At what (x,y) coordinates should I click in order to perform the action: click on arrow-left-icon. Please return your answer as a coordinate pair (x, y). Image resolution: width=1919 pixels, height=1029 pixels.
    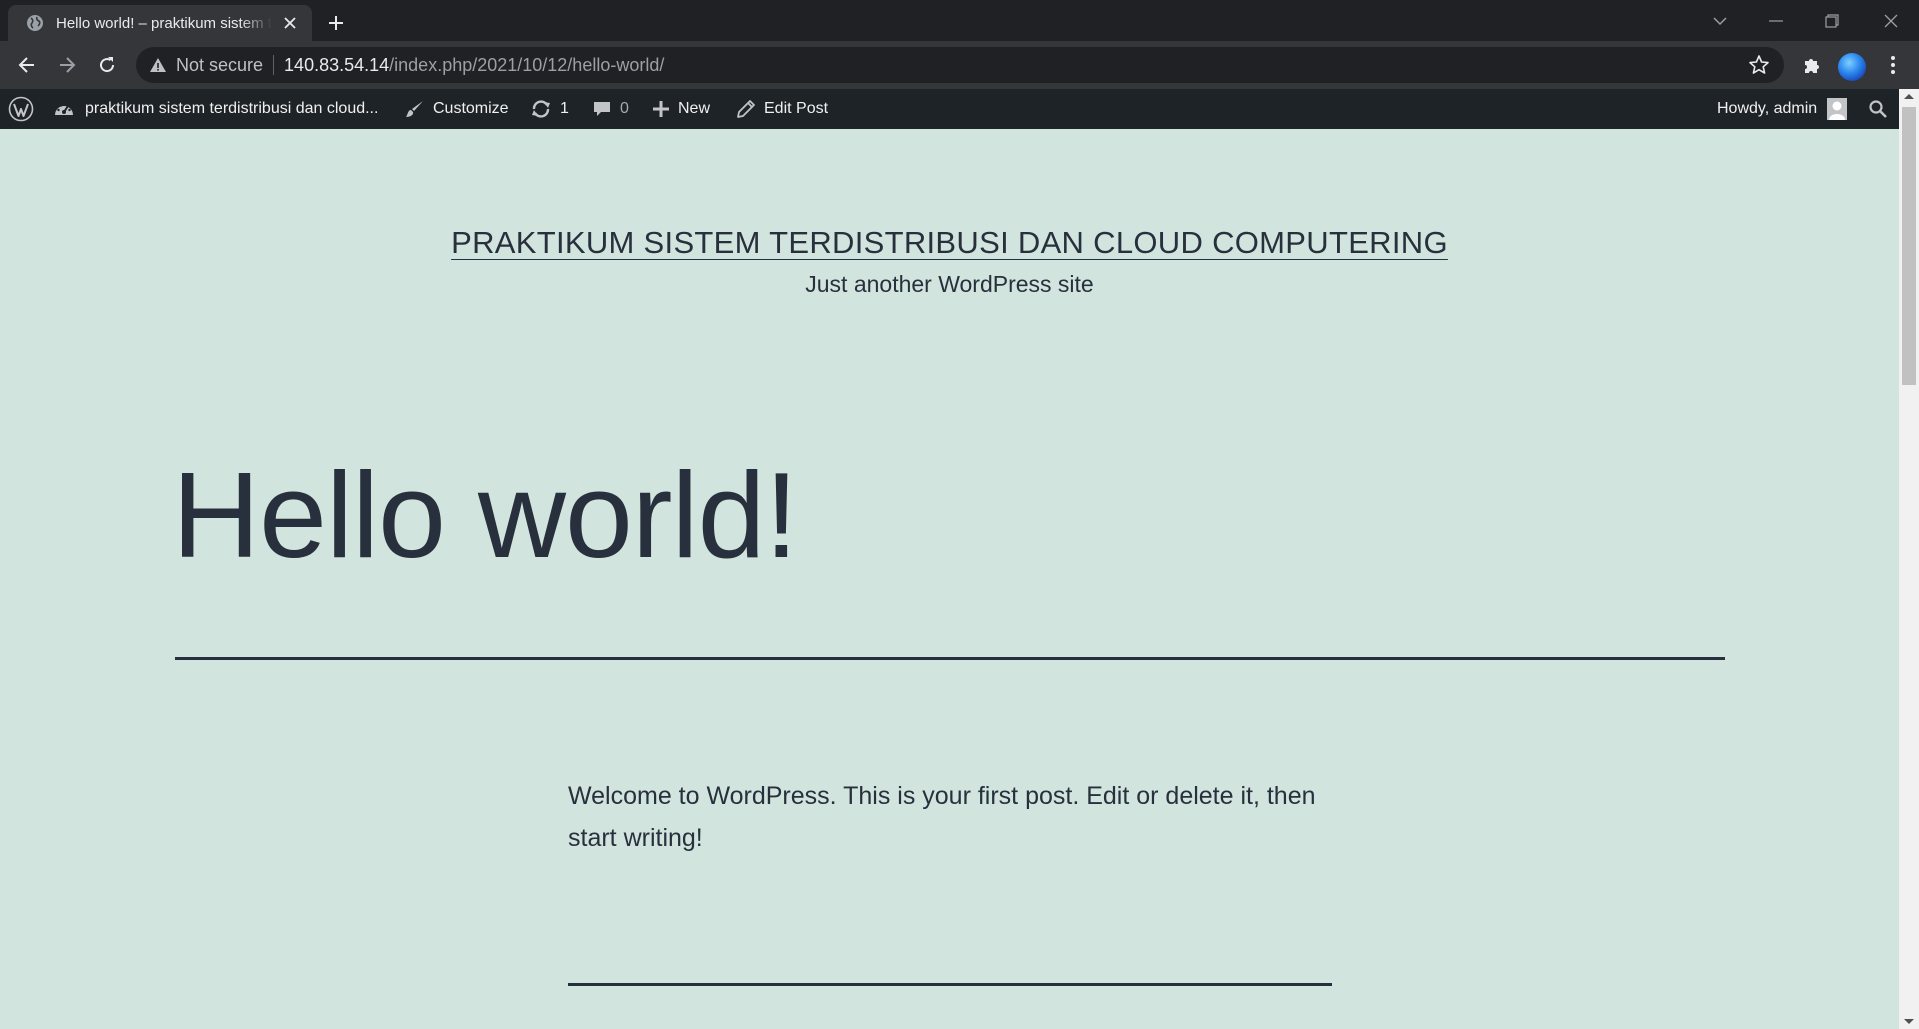
    Looking at the image, I should click on (26, 65).